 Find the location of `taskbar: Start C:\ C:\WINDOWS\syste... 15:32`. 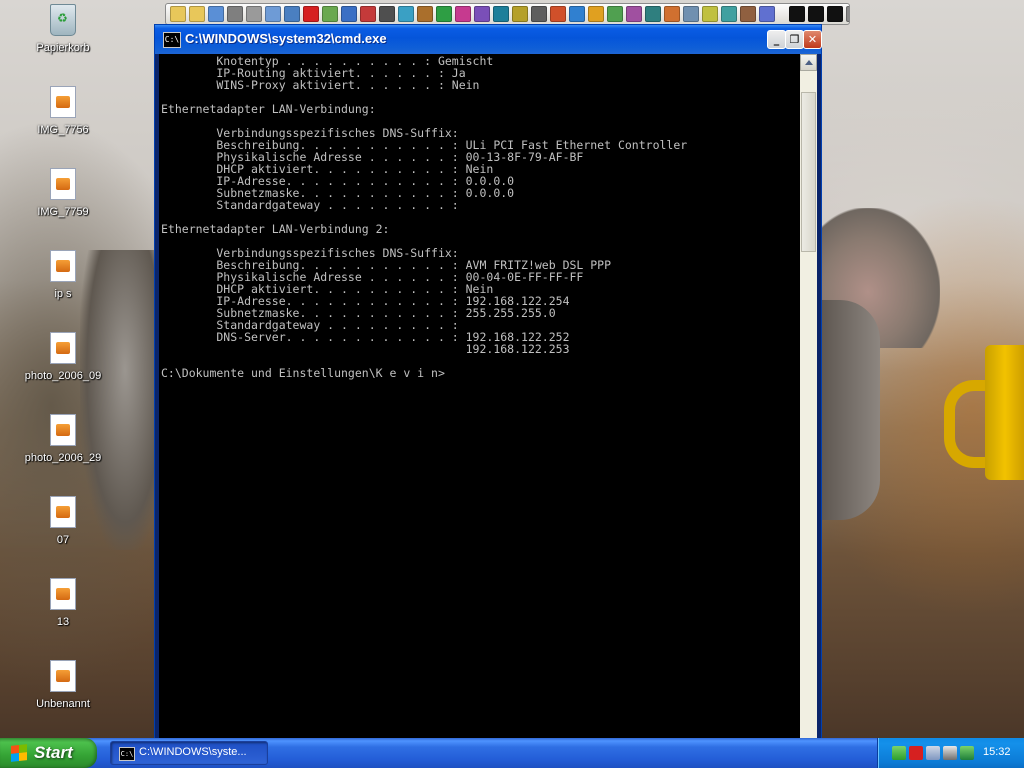

taskbar: Start C:\ C:\WINDOWS\syste... 15:32 is located at coordinates (512, 753).